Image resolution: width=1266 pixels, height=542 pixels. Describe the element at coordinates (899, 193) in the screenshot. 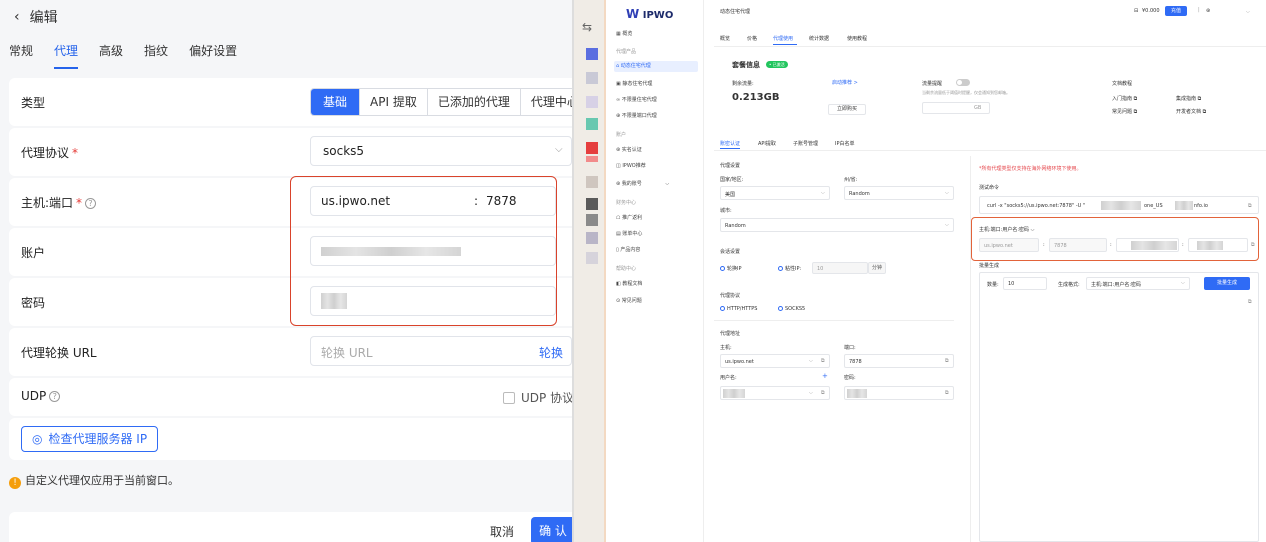

I see `state-select: Random ⌵` at that location.